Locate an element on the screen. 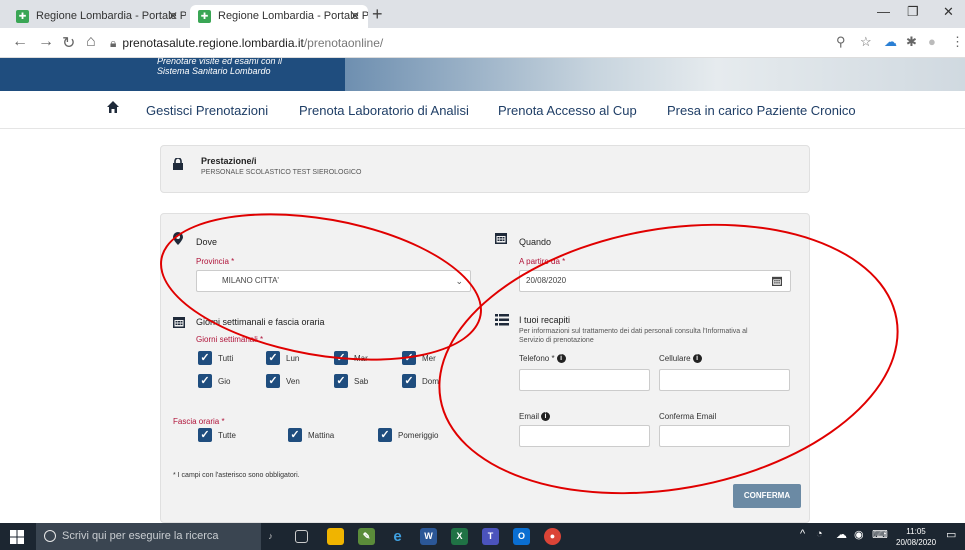 This screenshot has height=550, width=965. fascia-label-pomeriggio: Pomeriggio is located at coordinates (418, 435).